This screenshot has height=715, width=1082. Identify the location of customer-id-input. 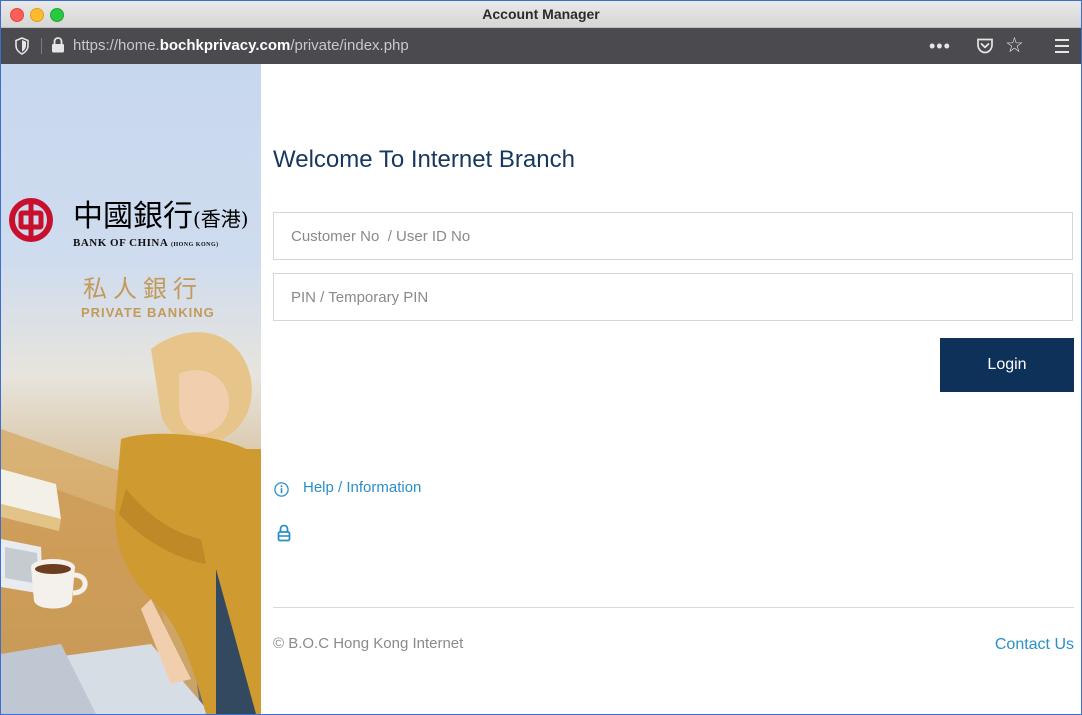
(673, 236).